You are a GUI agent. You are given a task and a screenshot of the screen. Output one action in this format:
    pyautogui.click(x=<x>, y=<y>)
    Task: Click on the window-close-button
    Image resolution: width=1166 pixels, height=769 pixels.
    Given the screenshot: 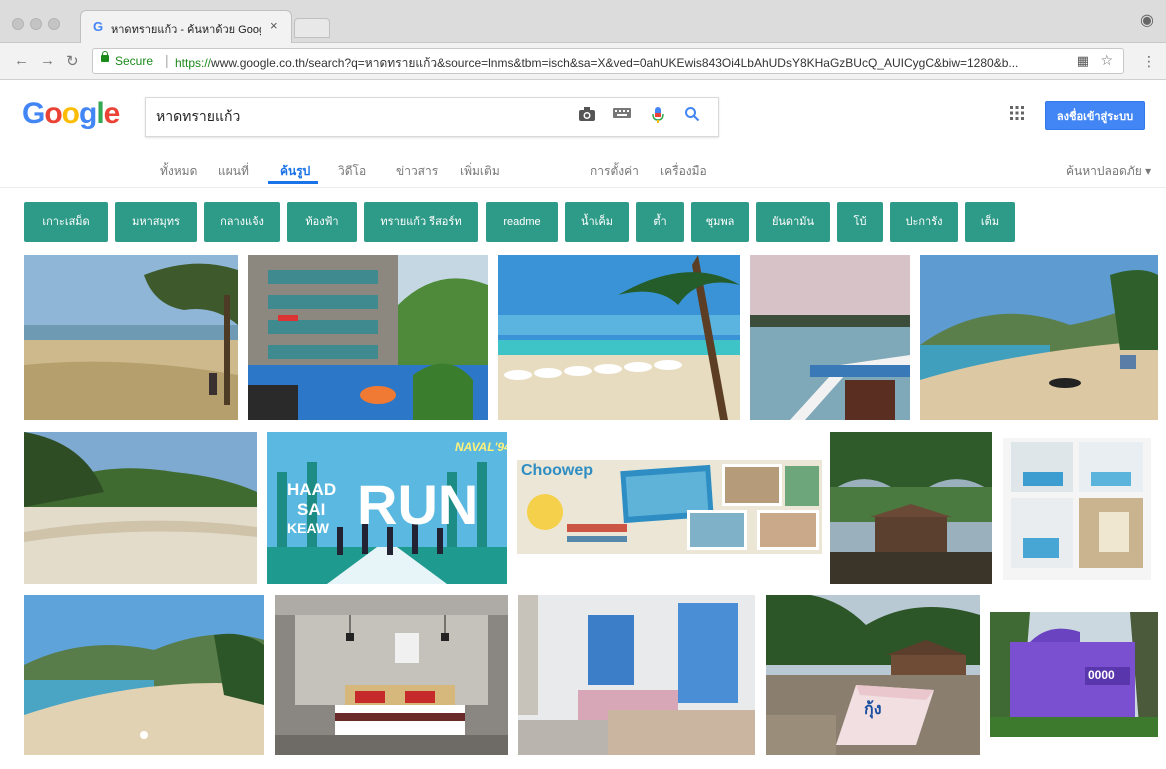 What is the action you would take?
    pyautogui.click(x=18, y=24)
    